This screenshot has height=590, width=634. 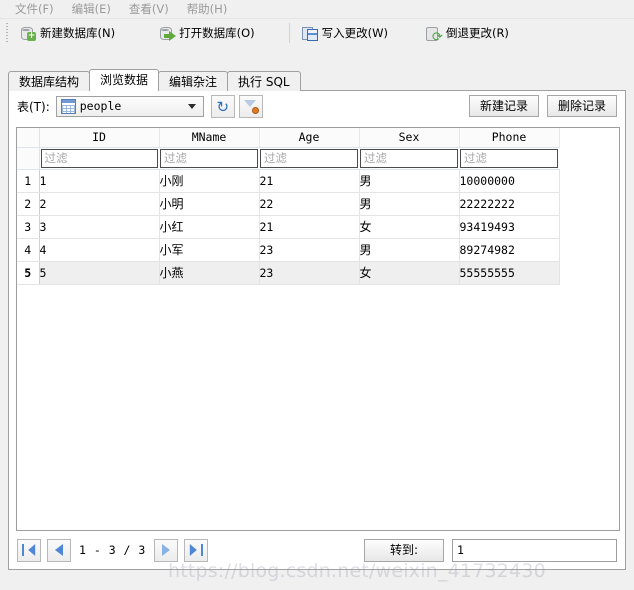 What do you see at coordinates (209, 138) in the screenshot?
I see `column-header-mname: MName` at bounding box center [209, 138].